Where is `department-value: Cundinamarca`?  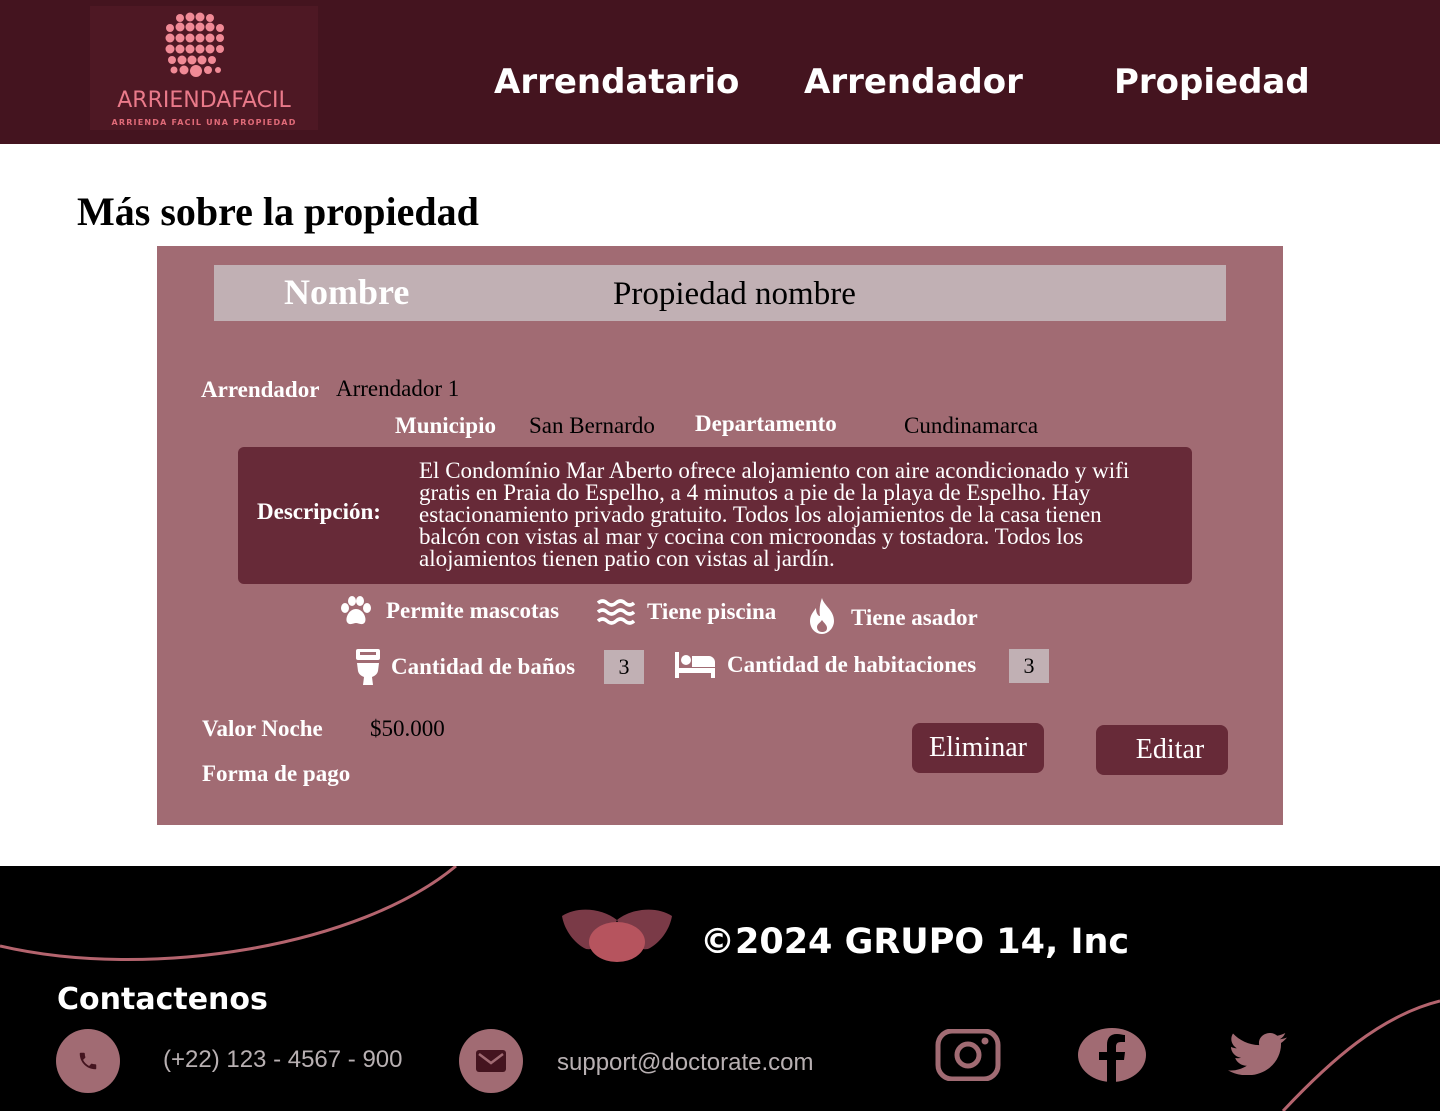 department-value: Cundinamarca is located at coordinates (971, 425).